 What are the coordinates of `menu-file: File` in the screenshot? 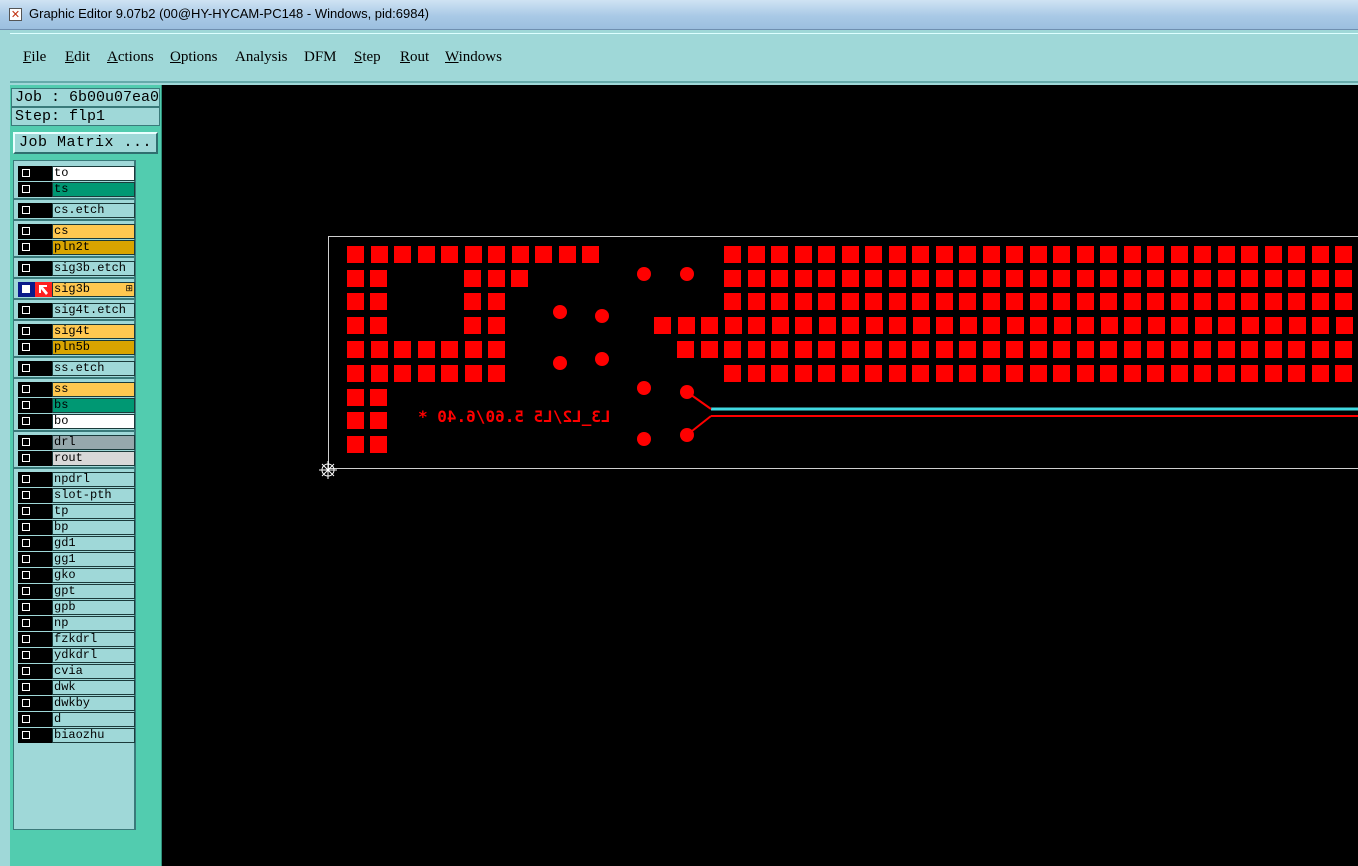 It's located at (34, 57).